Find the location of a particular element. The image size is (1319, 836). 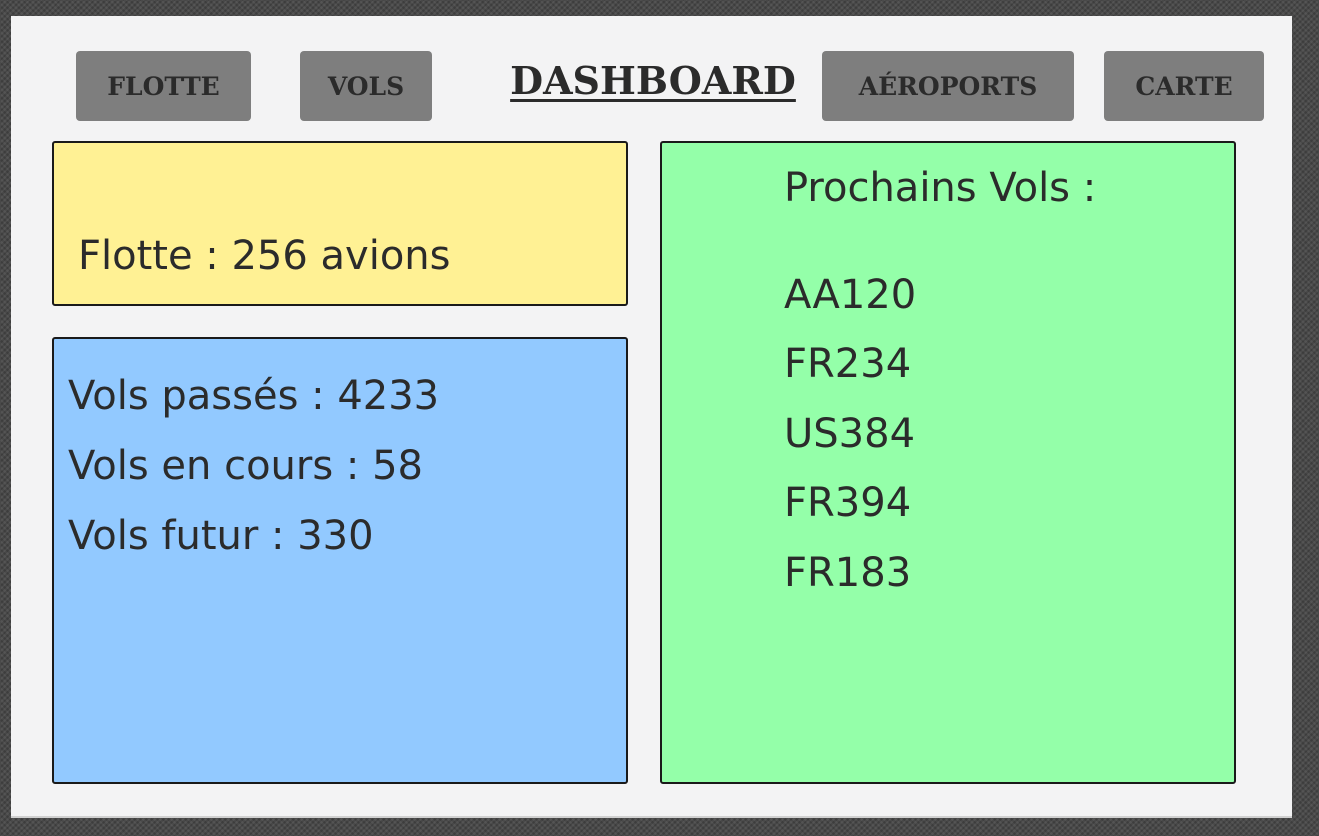

nav-button-flotte: FLOTTE is located at coordinates (163, 86).